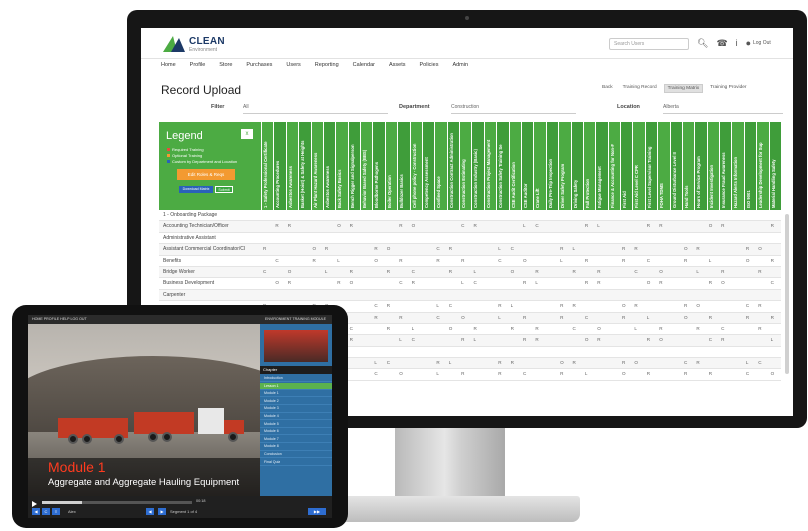 The height and width of the screenshot is (531, 808). What do you see at coordinates (378, 166) in the screenshot?
I see `course-column-header: Bloodborne Pathogens` at bounding box center [378, 166].